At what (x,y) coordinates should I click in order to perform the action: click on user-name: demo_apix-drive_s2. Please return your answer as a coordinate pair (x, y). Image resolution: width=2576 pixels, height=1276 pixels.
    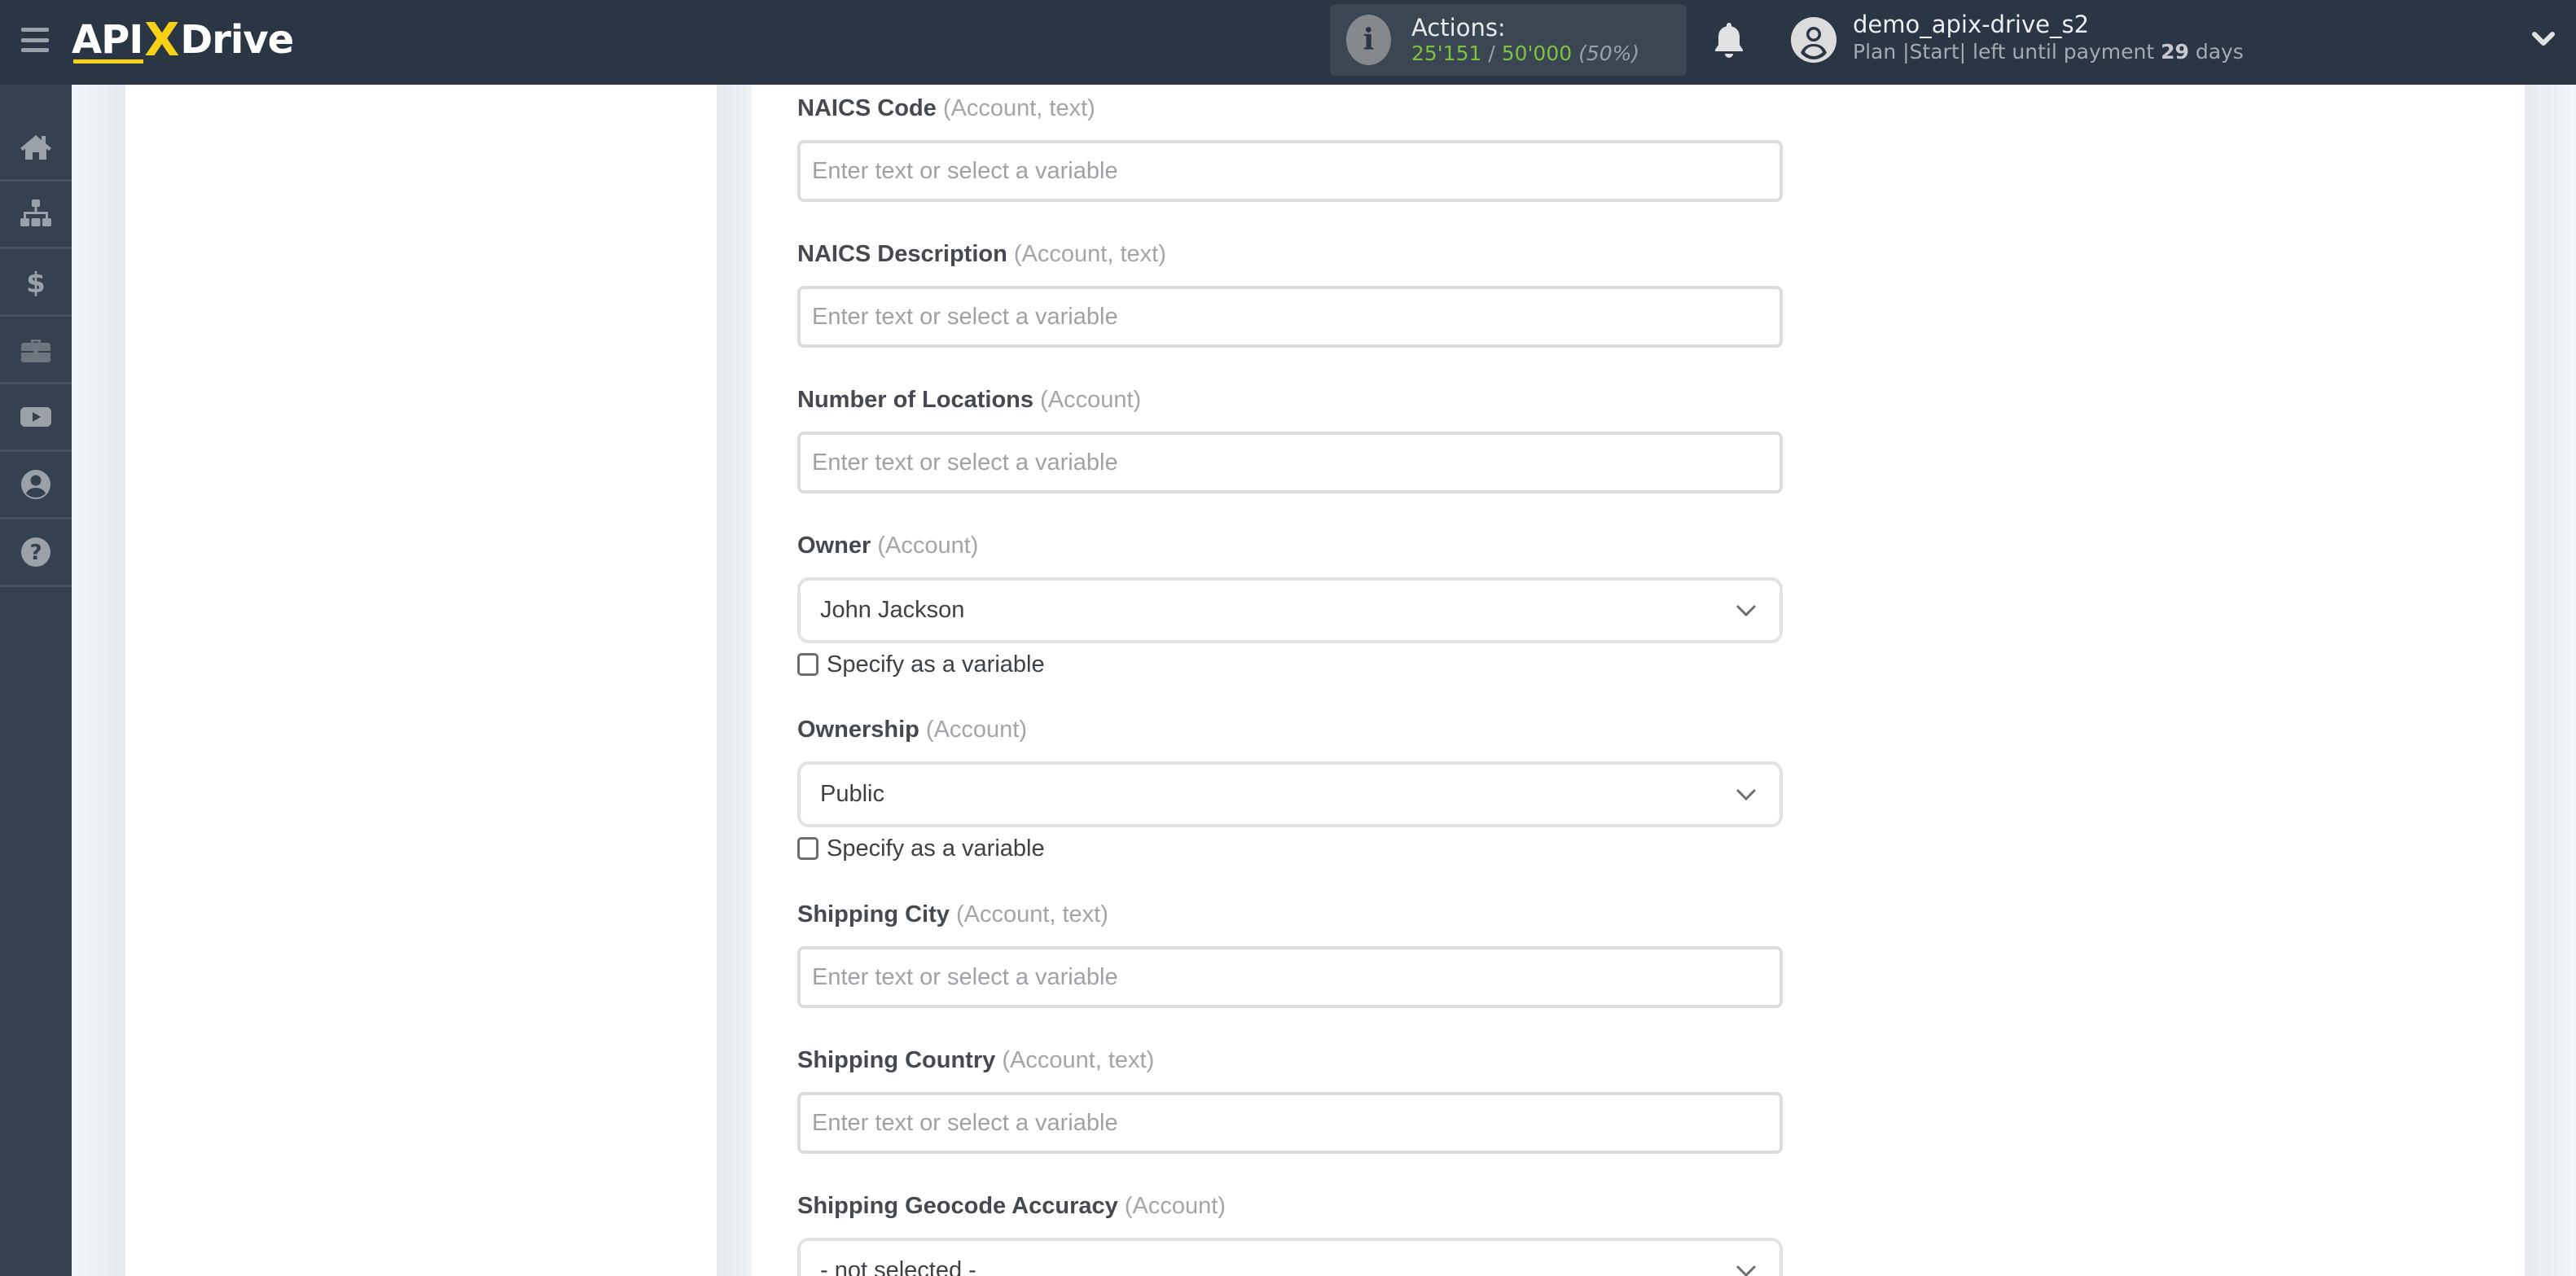
    Looking at the image, I should click on (1971, 25).